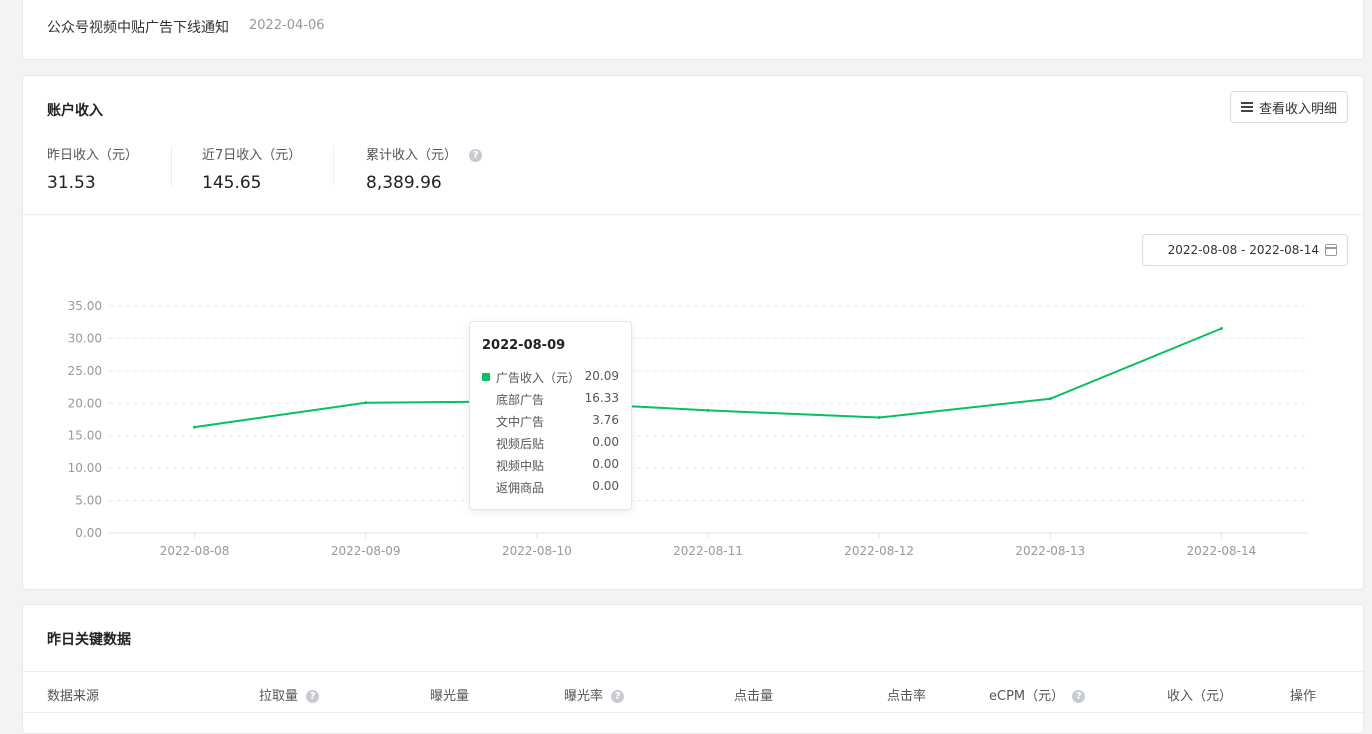  I want to click on column-header: 数据来源, so click(73, 696).